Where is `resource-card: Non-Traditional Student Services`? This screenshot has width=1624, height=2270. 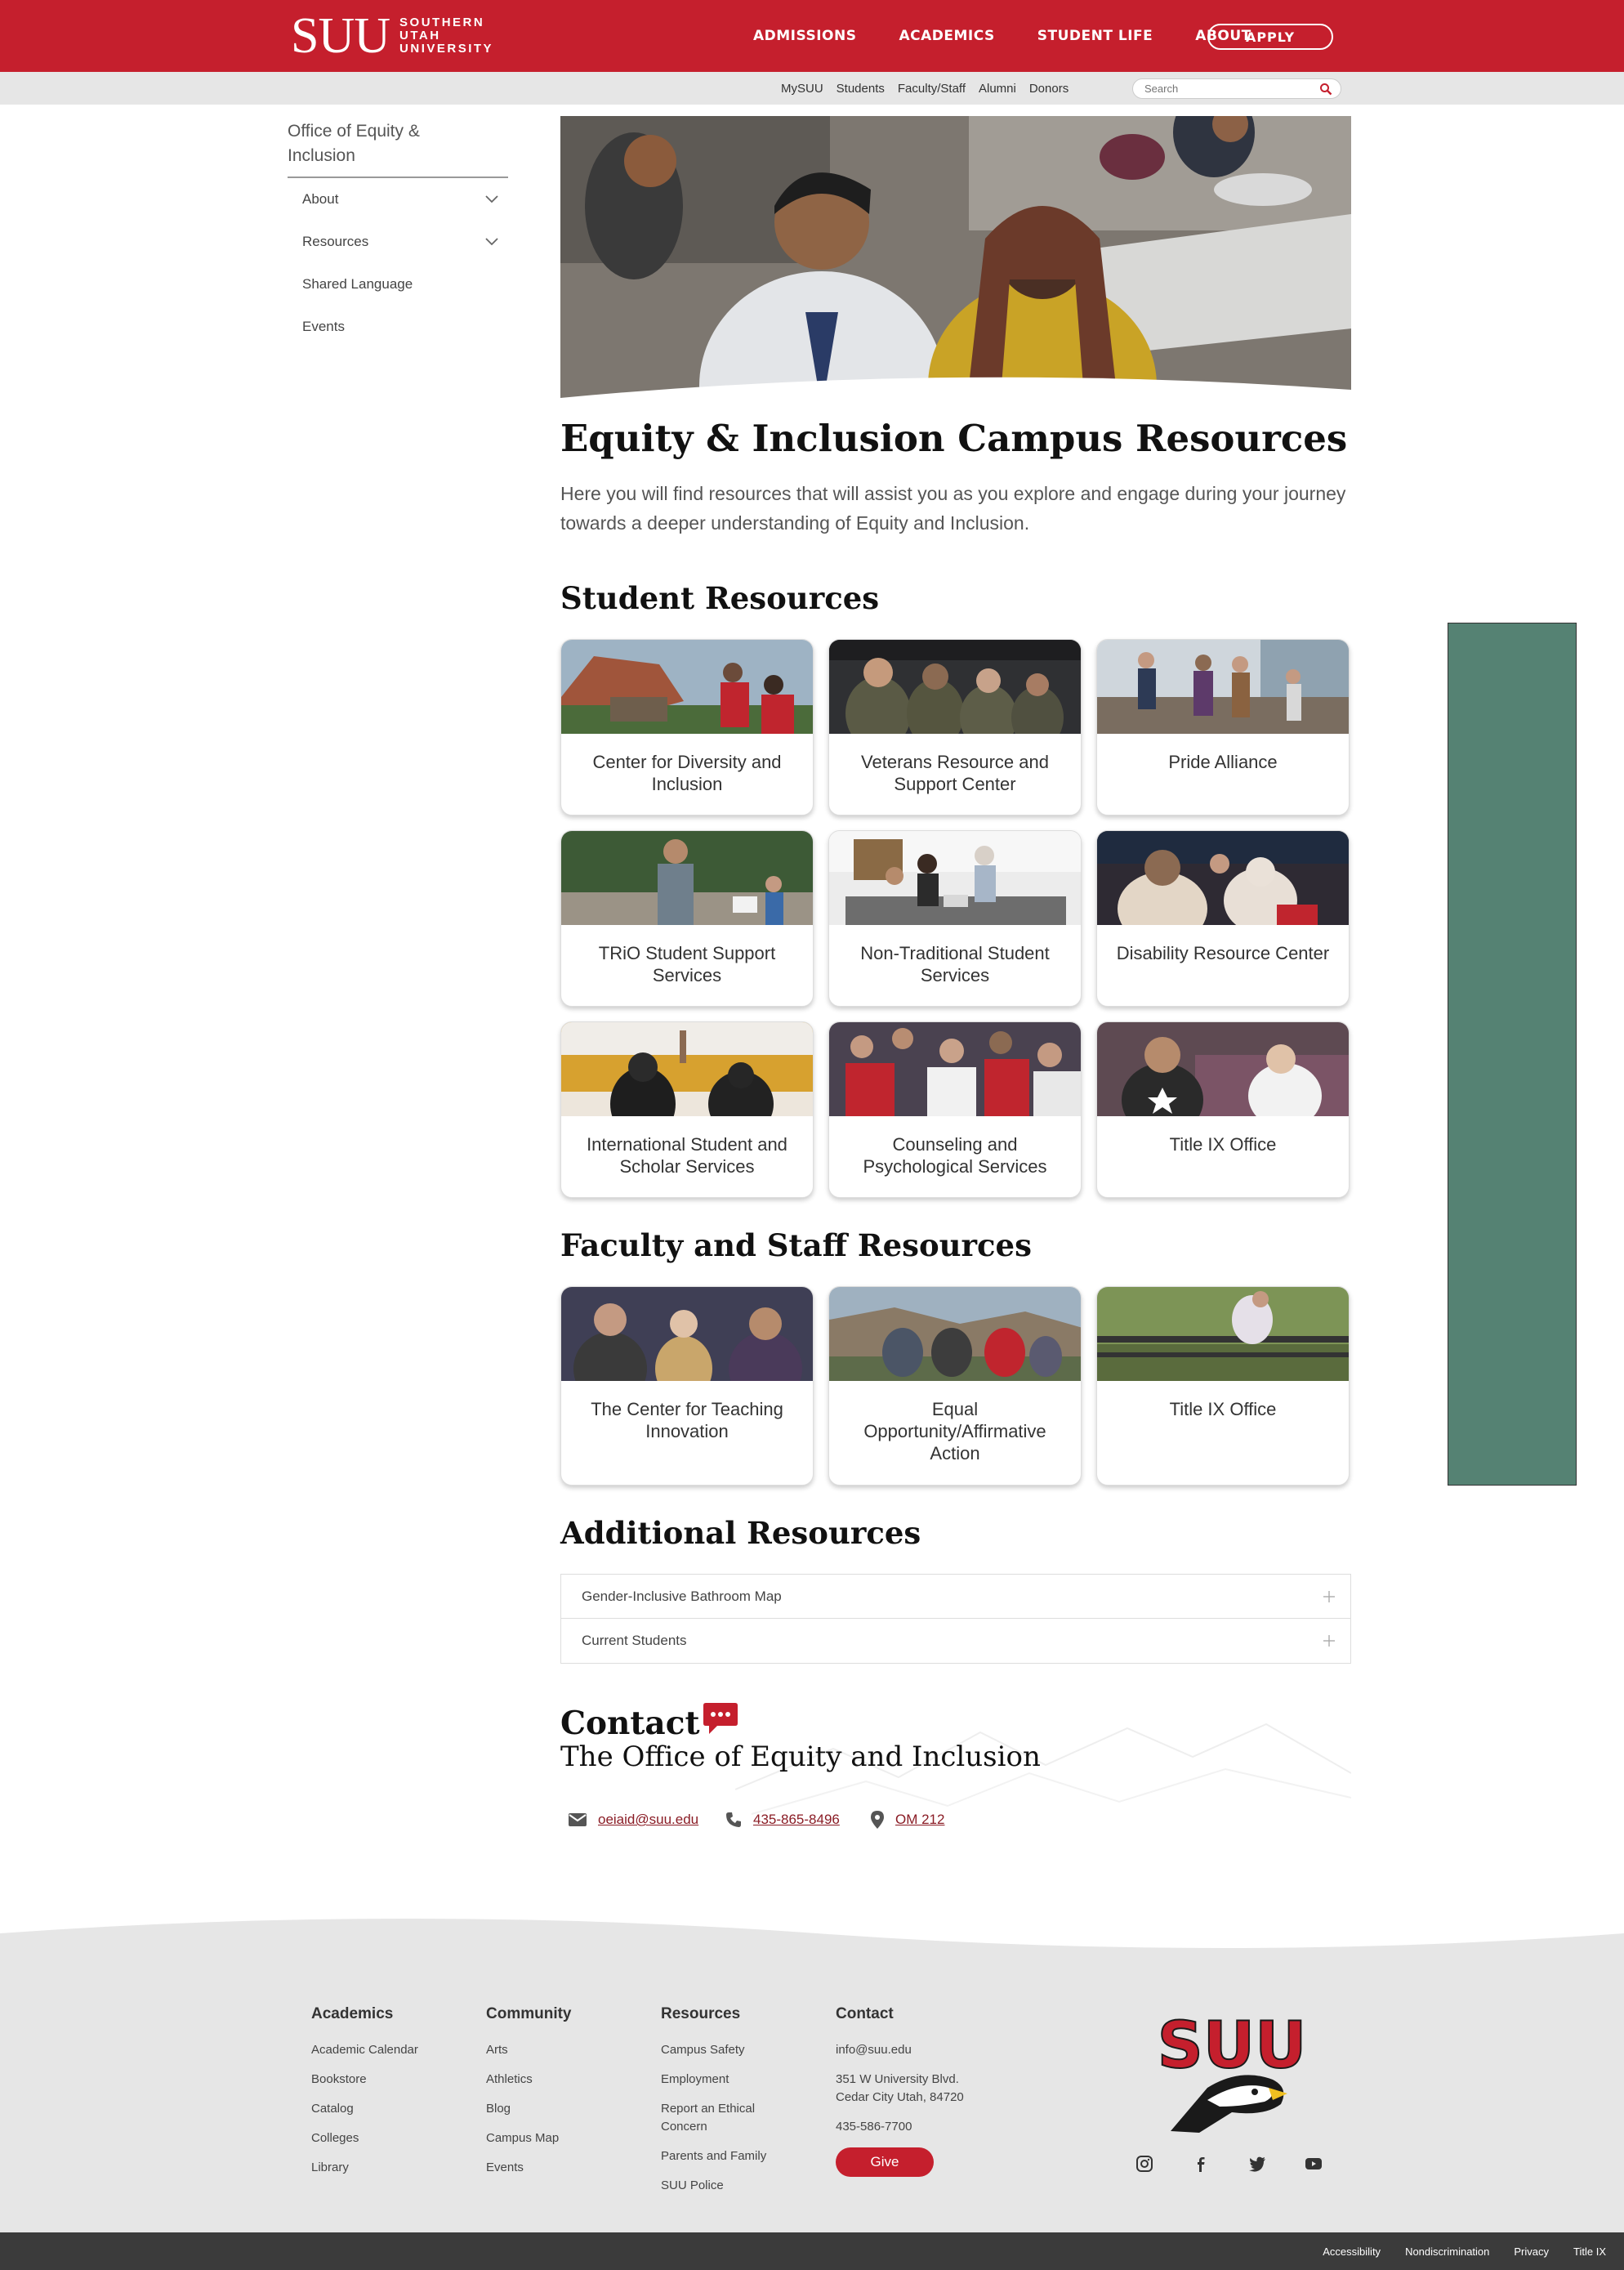 resource-card: Non-Traditional Student Services is located at coordinates (955, 919).